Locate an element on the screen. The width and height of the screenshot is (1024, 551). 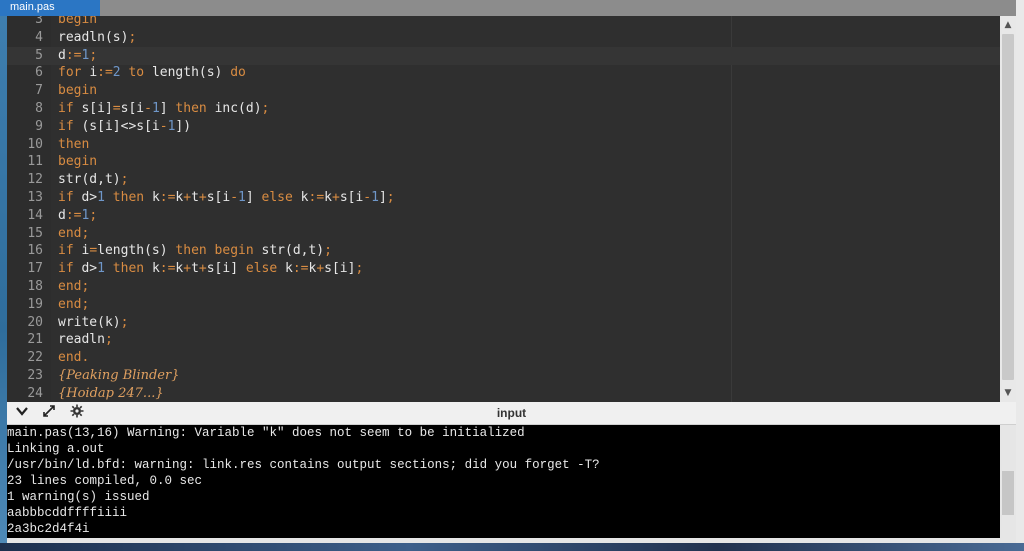
code-line: 19 end; is located at coordinates (503, 305).